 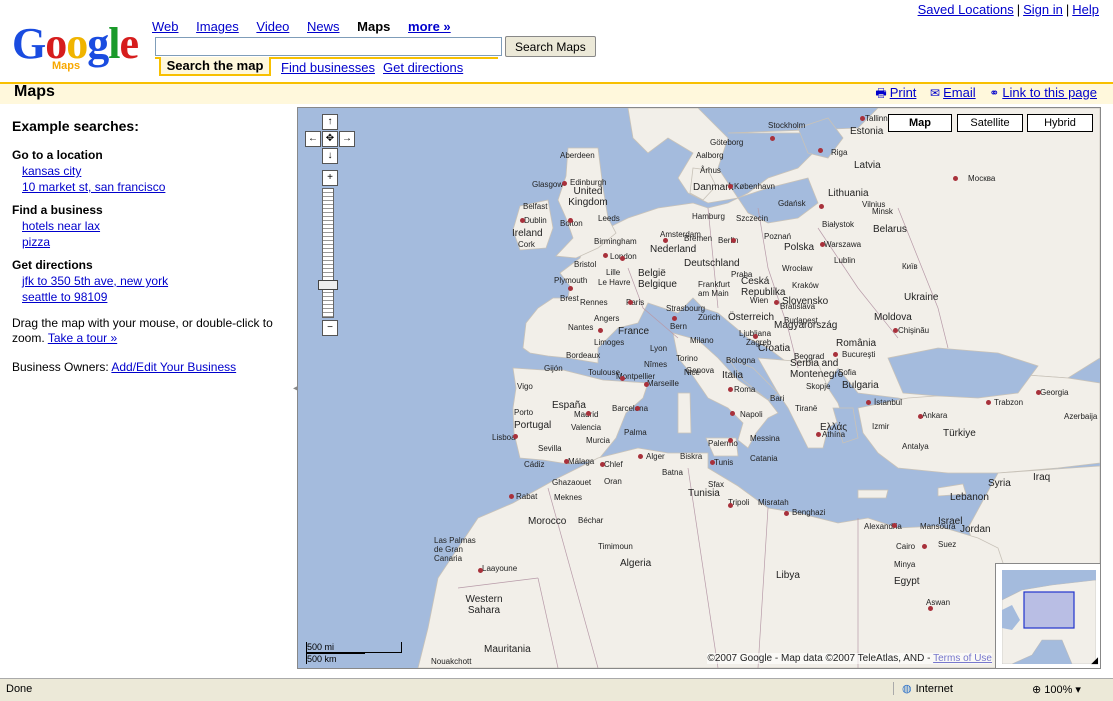 I want to click on map-city: Biskra, so click(x=691, y=456).